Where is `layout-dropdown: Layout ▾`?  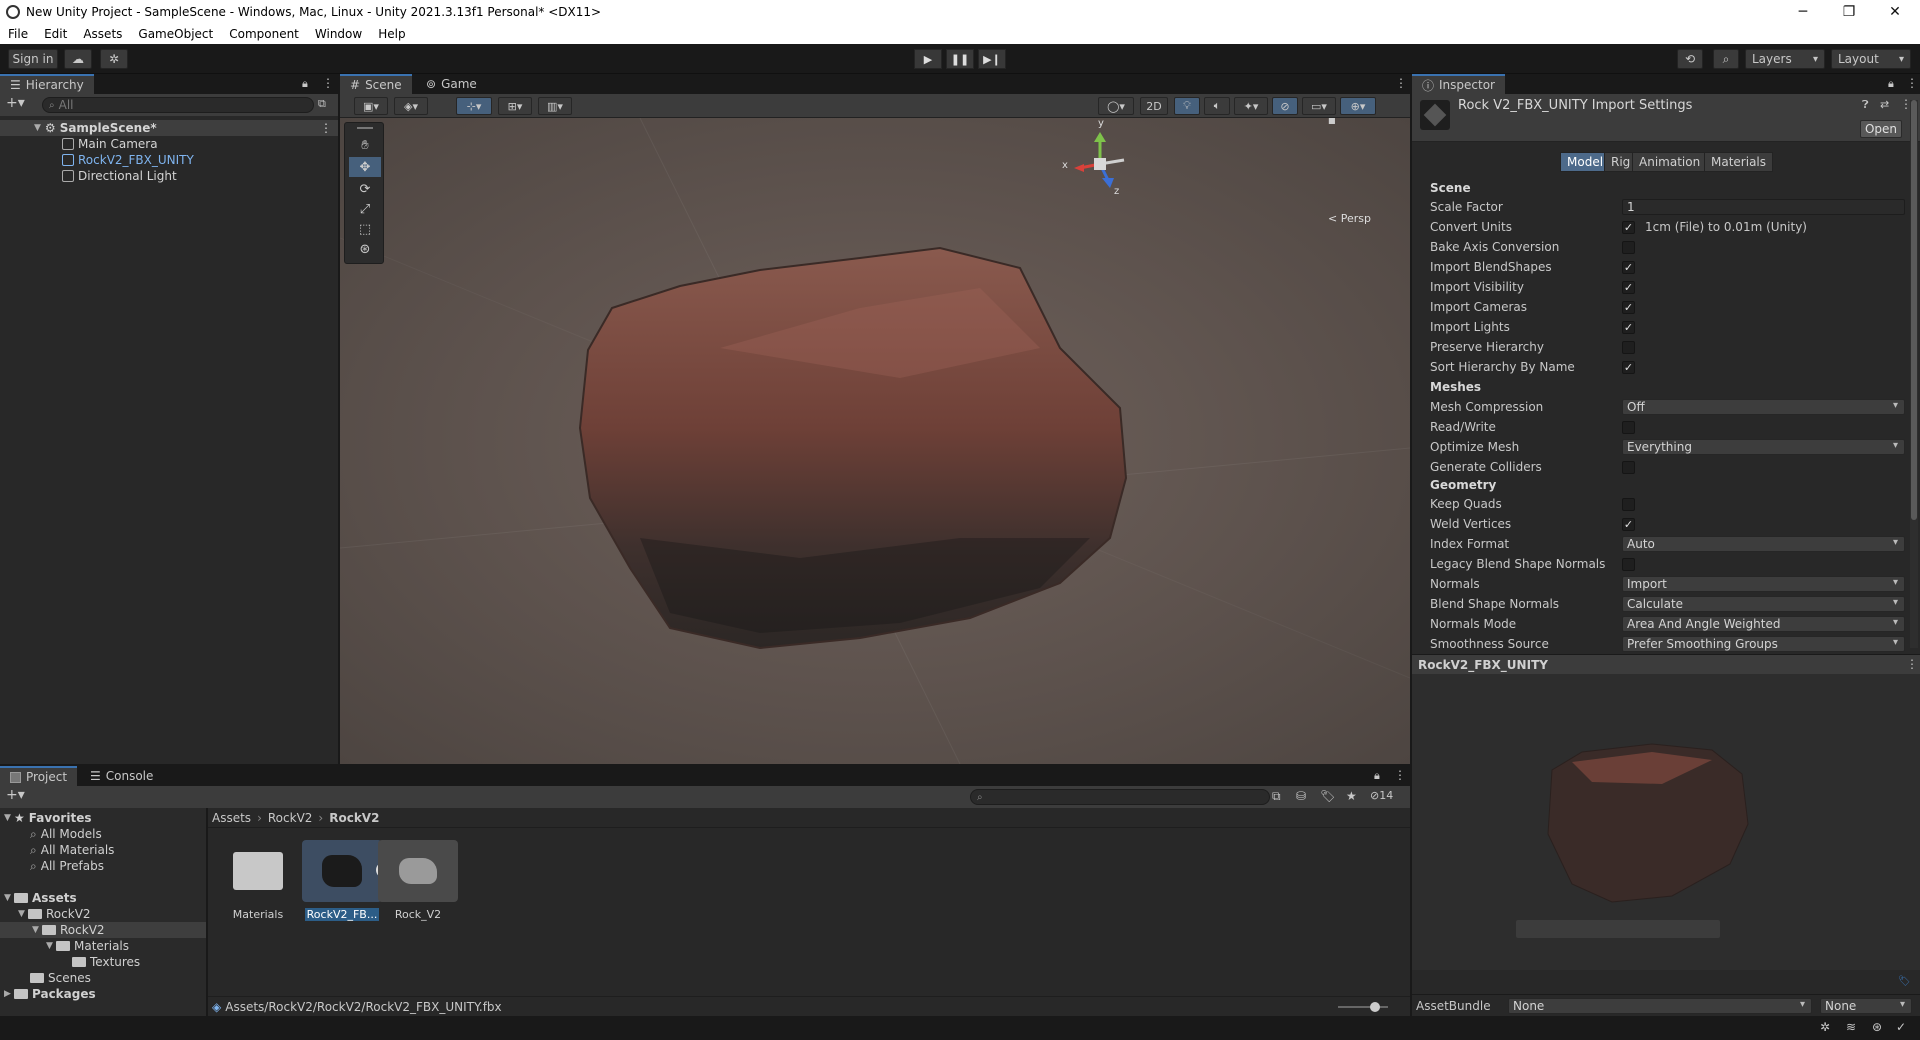 layout-dropdown: Layout ▾ is located at coordinates (1871, 59).